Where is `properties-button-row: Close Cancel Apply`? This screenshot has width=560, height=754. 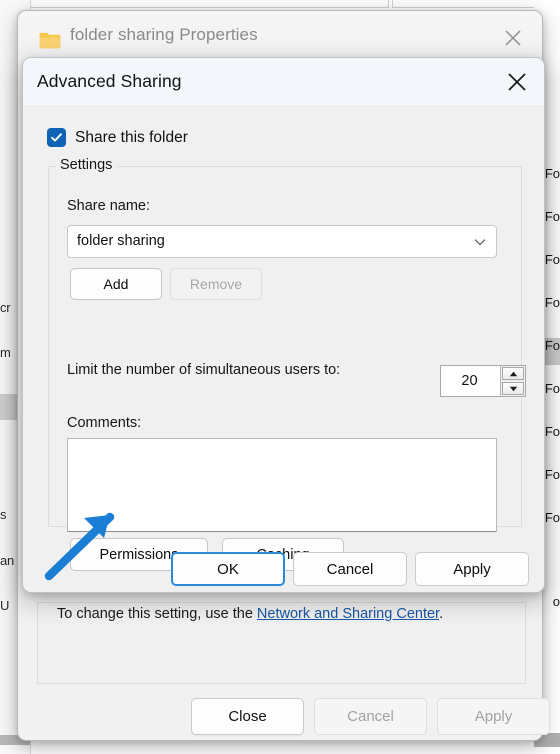 properties-button-row: Close Cancel Apply is located at coordinates (284, 723).